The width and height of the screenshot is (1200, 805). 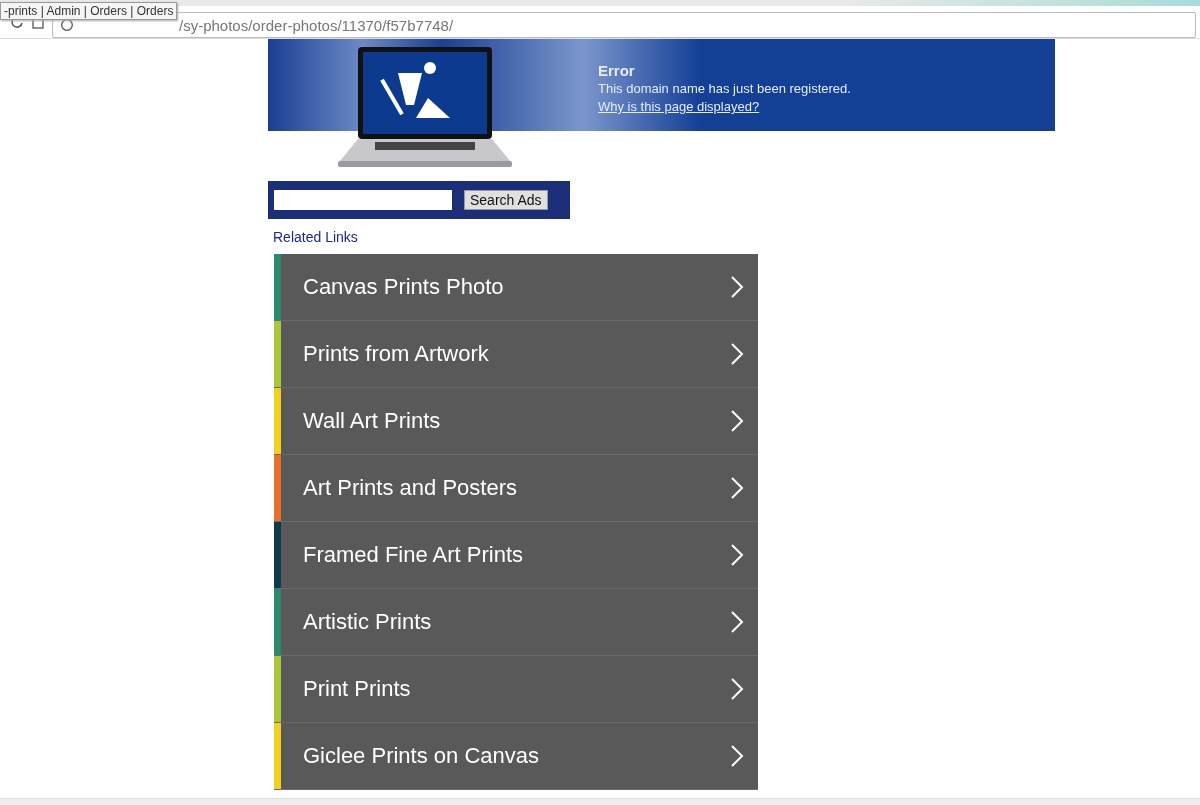 What do you see at coordinates (316, 25) in the screenshot?
I see `url-text: /sy-photos/order-photos/11370/f57b7748/` at bounding box center [316, 25].